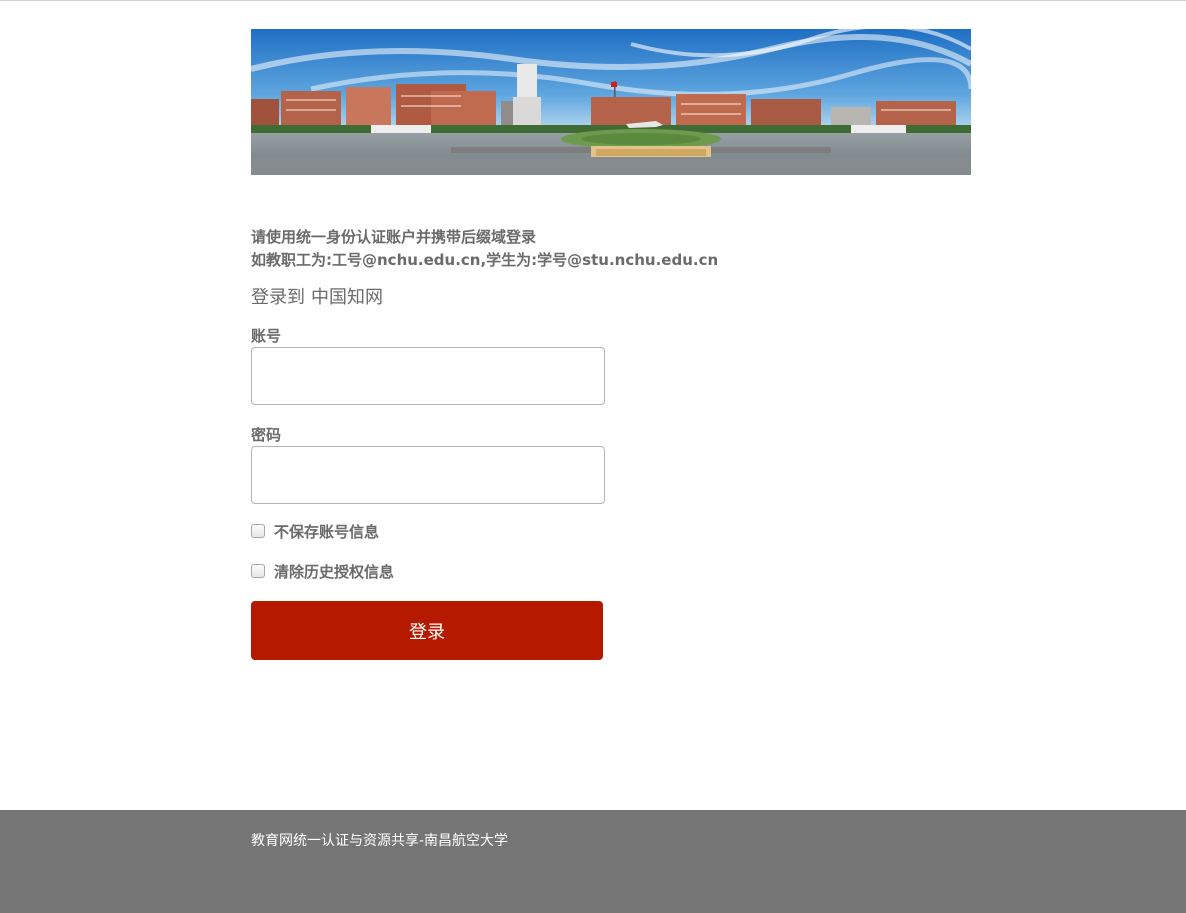 The image size is (1186, 913). Describe the element at coordinates (394, 237) in the screenshot. I see `instruction-line-1: 请使用统一身份认证账户并携带后缀域登录` at that location.